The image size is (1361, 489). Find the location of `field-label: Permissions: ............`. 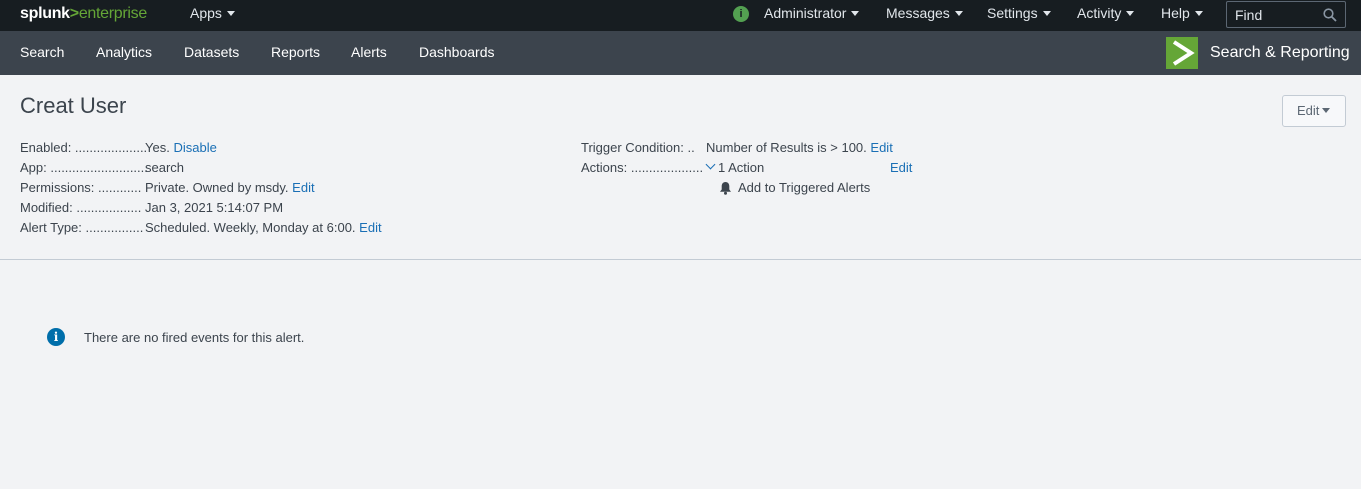

field-label: Permissions: ............ is located at coordinates (81, 187).